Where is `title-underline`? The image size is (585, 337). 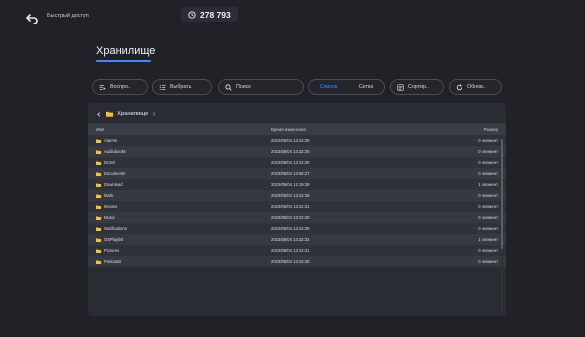
title-underline is located at coordinates (123, 61).